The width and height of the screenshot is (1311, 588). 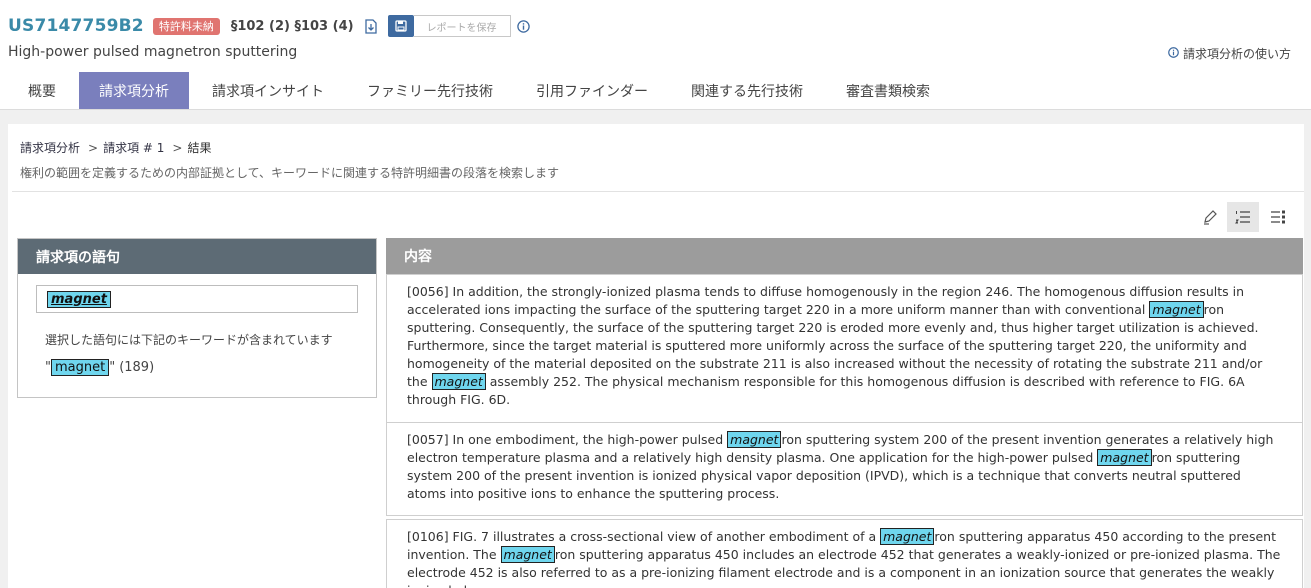 What do you see at coordinates (80, 367) in the screenshot?
I see `keyword-chip: magnet` at bounding box center [80, 367].